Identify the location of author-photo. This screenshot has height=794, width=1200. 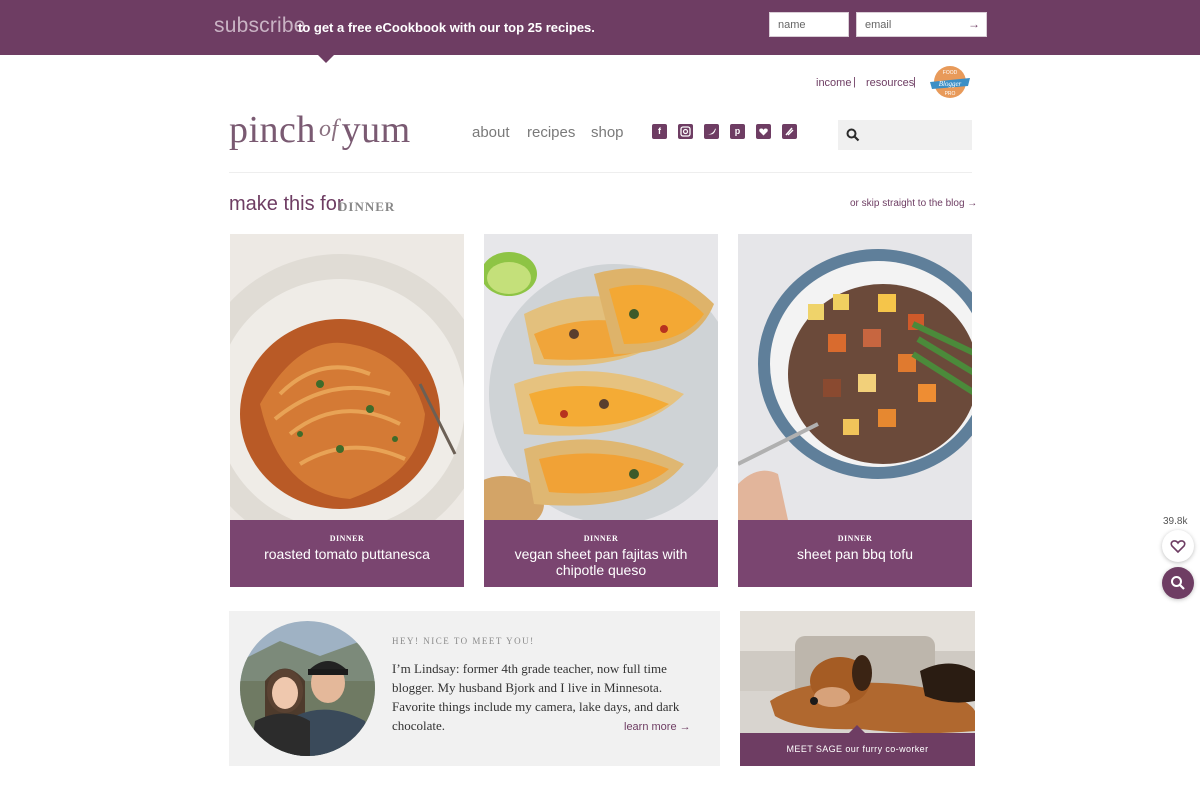
(307, 688).